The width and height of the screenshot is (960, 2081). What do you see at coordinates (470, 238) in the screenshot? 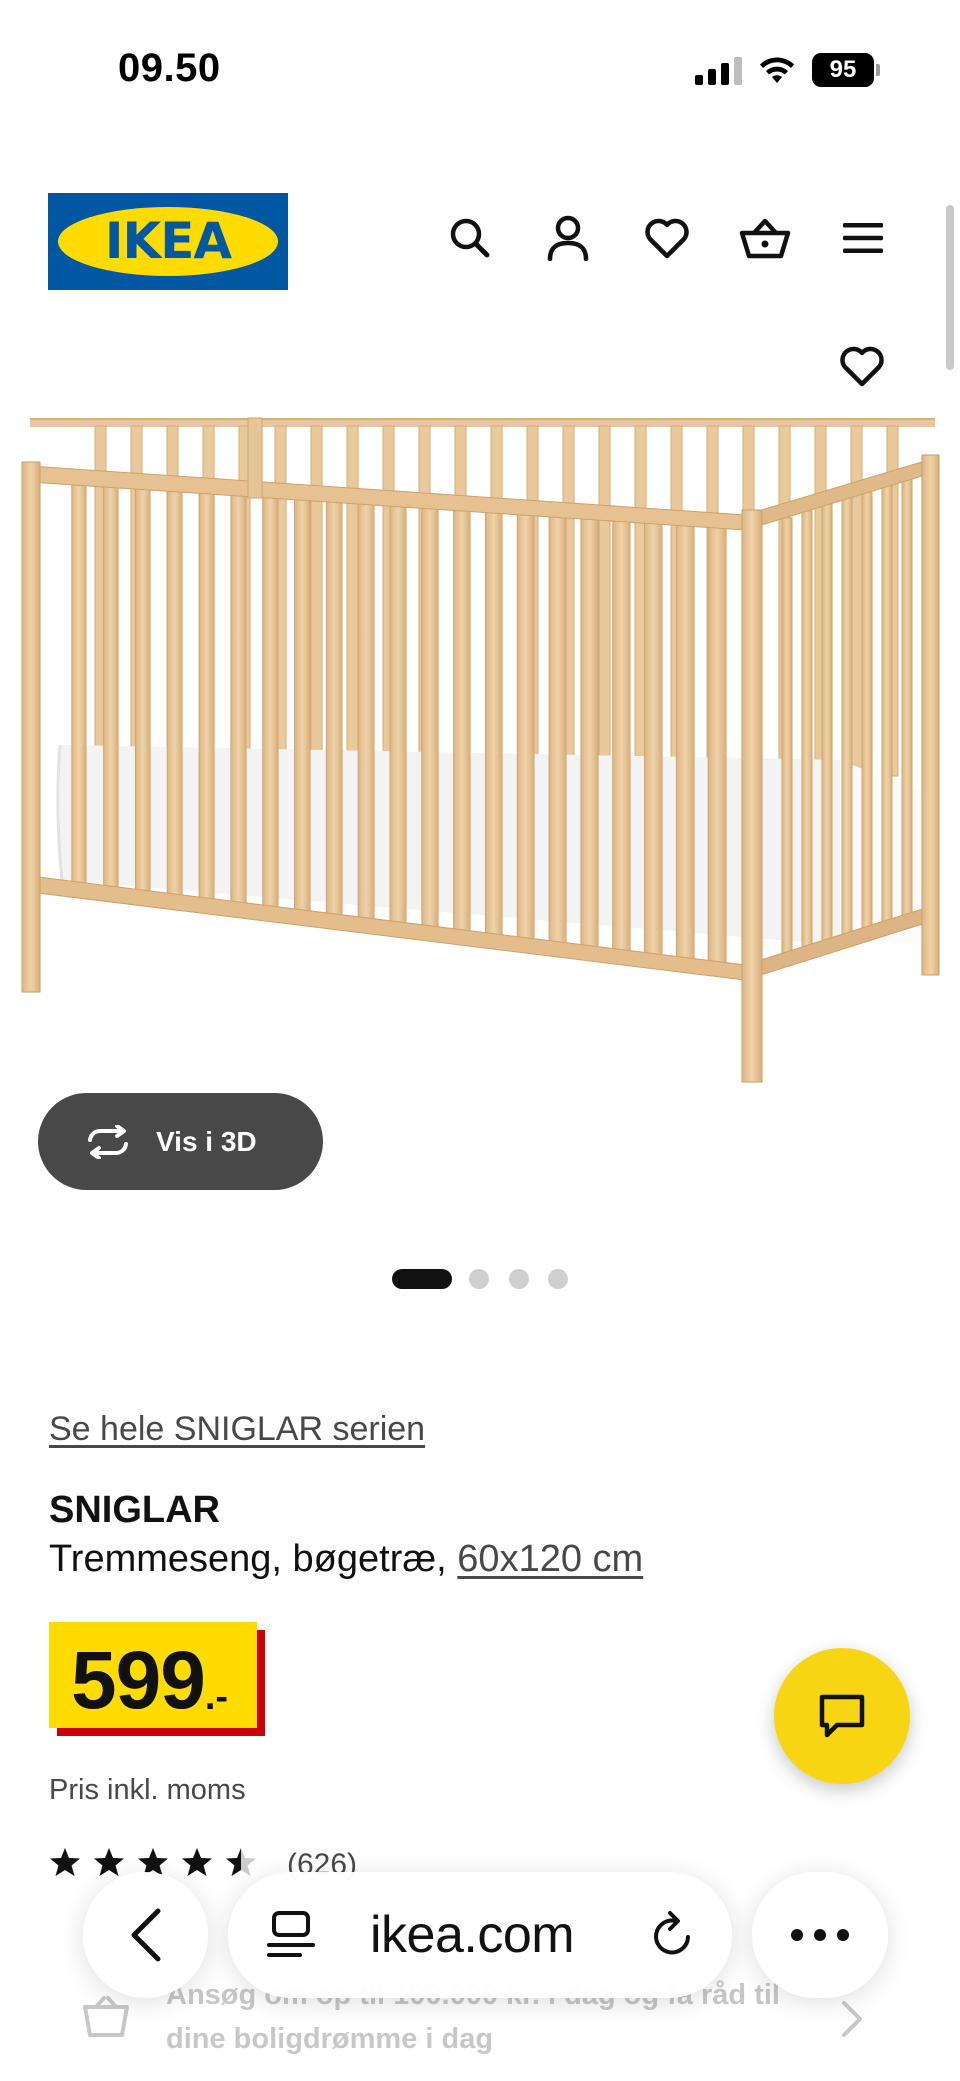
I see `search-icon` at bounding box center [470, 238].